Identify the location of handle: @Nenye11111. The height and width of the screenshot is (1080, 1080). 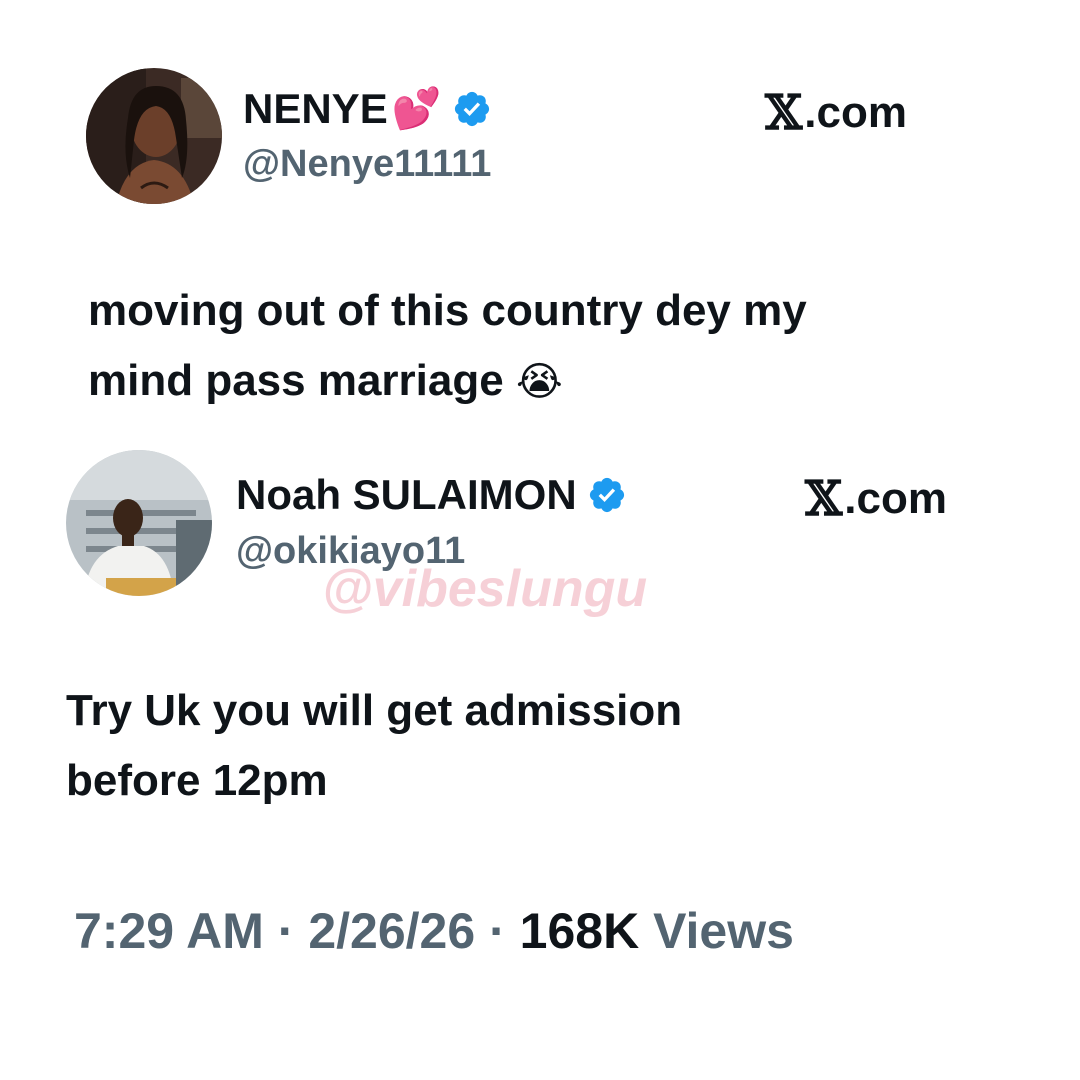
(367, 164).